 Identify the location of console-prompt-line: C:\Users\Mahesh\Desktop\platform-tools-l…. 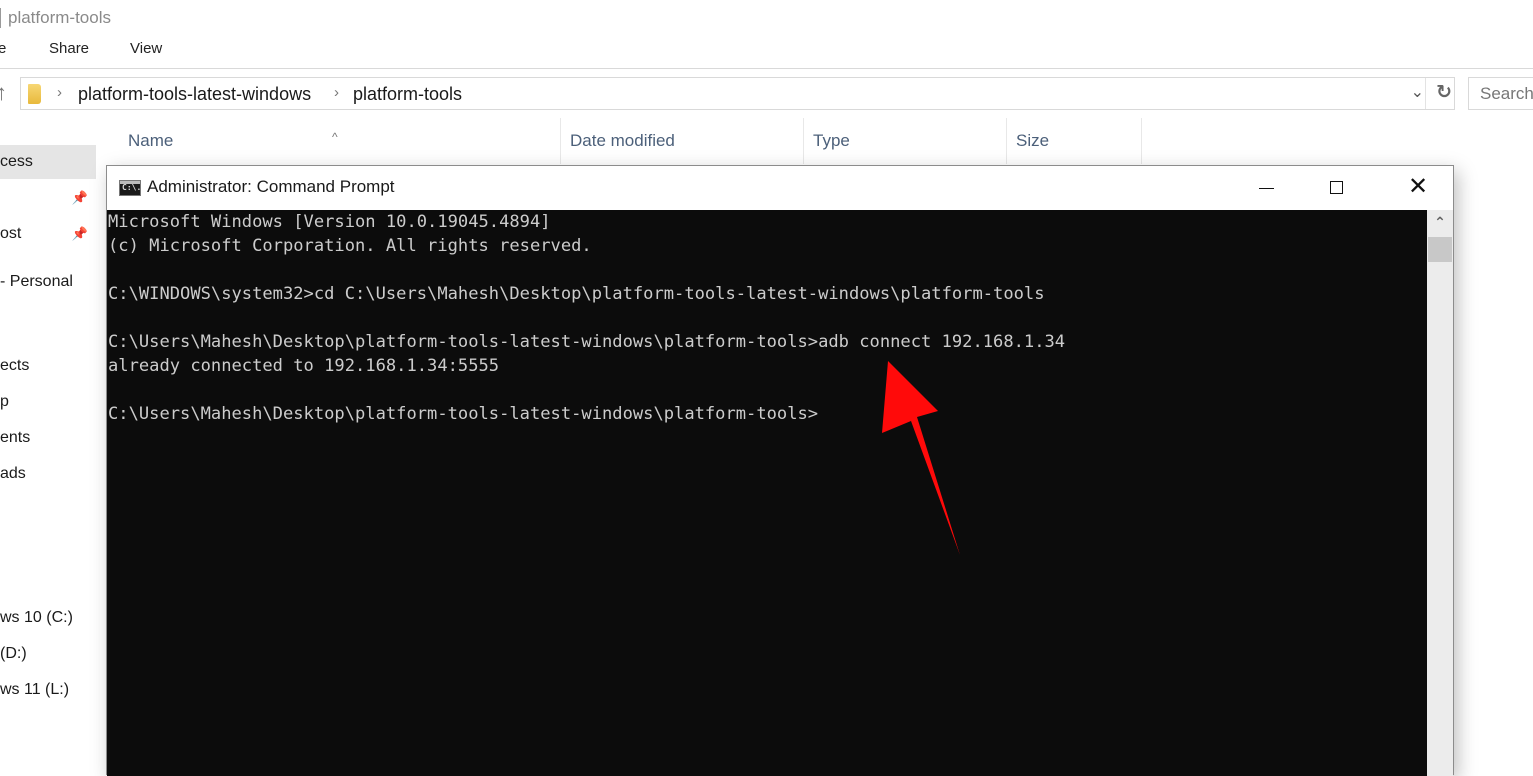
(463, 414).